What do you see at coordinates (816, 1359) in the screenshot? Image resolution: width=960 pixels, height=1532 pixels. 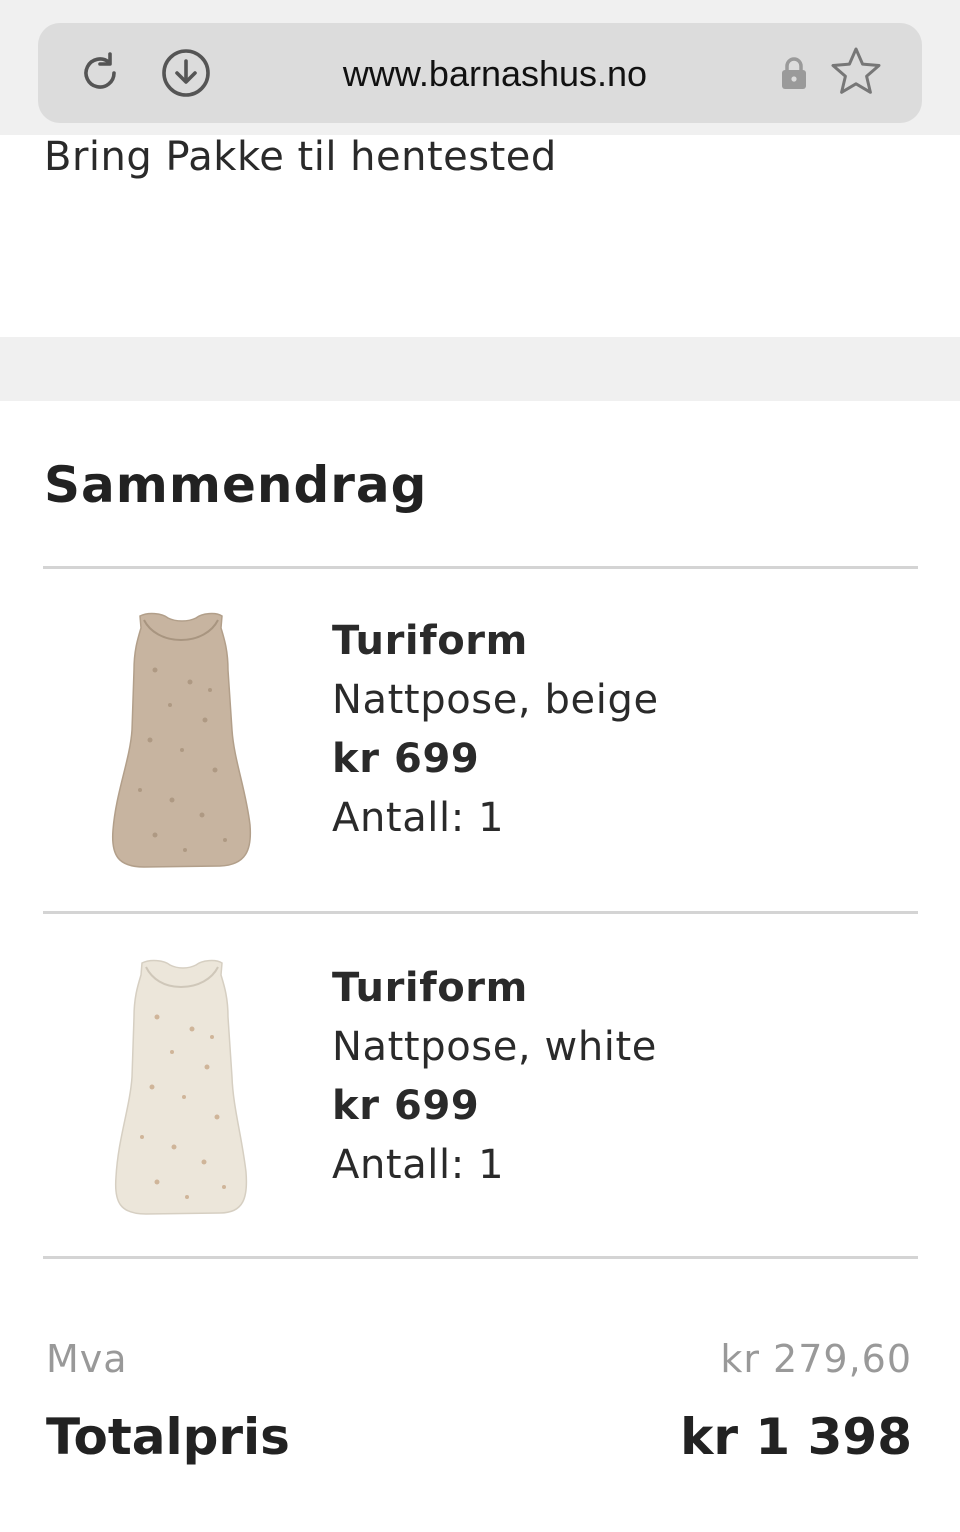 I see `vat-value: kr 279,60` at bounding box center [816, 1359].